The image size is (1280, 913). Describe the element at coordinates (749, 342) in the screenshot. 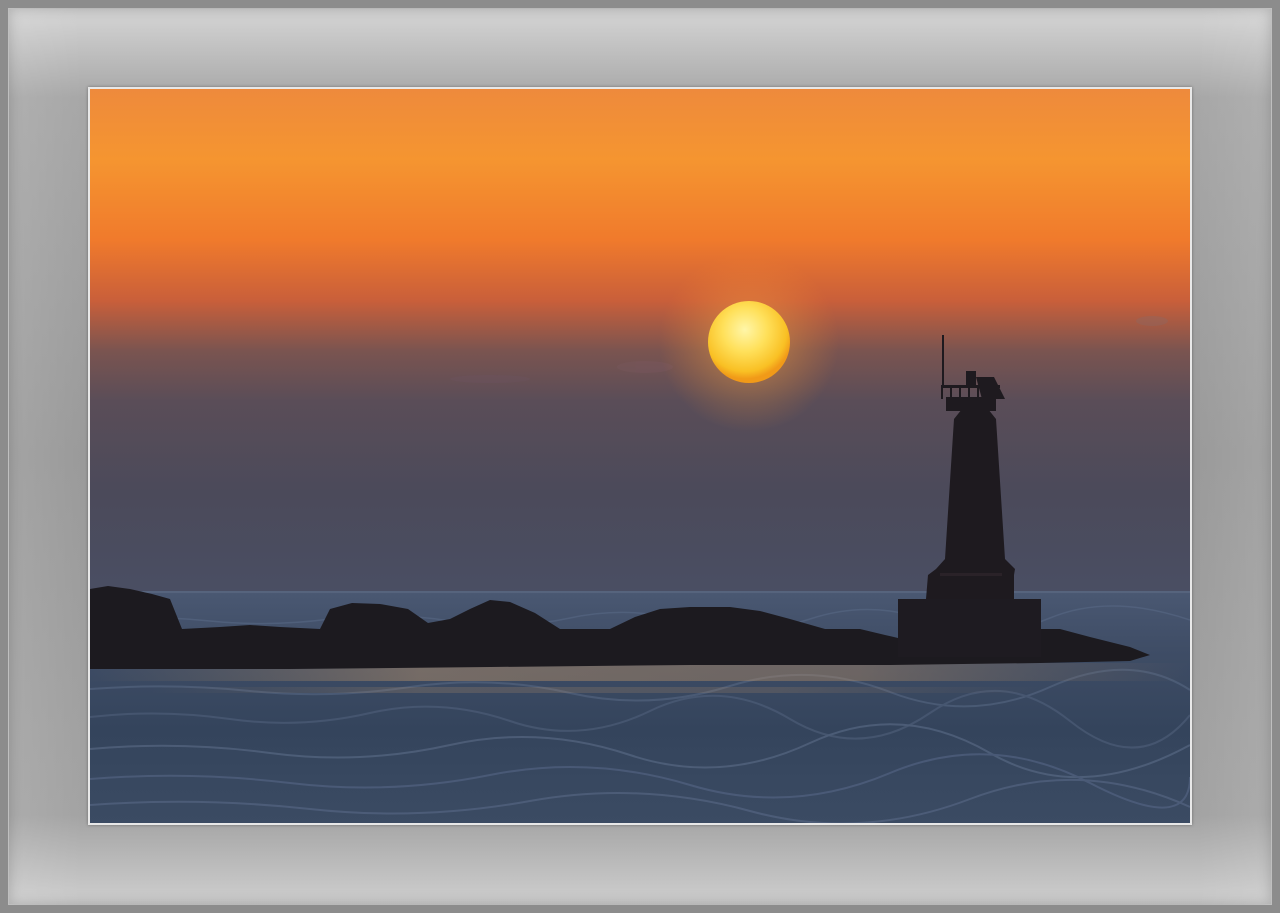

I see `sun` at that location.